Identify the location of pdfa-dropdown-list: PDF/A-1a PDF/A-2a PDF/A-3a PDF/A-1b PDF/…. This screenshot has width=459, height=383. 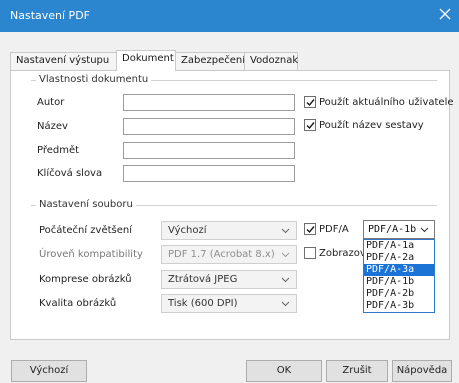
(399, 276).